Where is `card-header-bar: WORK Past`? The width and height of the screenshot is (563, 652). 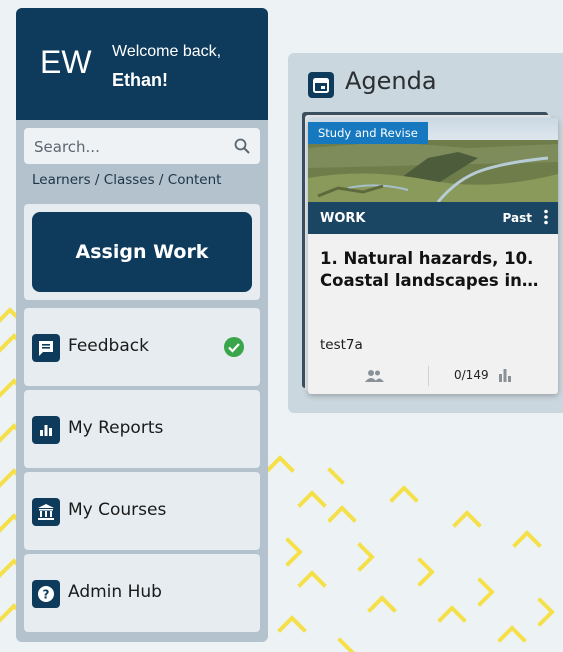 card-header-bar: WORK Past is located at coordinates (433, 218).